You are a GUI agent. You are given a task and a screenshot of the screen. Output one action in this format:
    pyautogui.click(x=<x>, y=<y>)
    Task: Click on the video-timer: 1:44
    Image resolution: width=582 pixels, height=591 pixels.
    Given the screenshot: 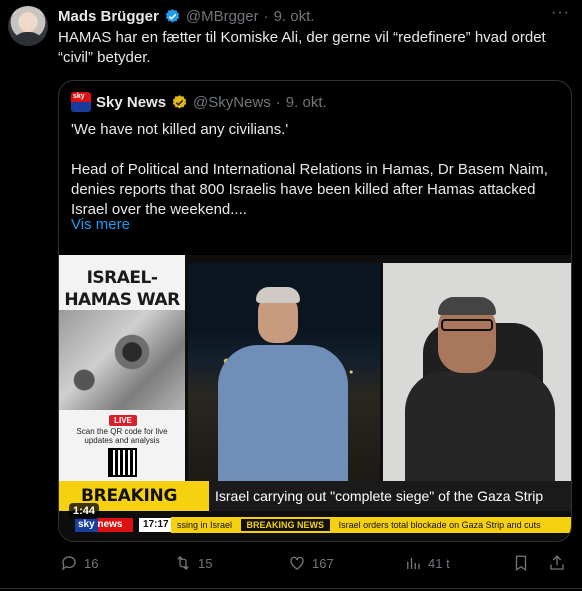 What is the action you would take?
    pyautogui.click(x=84, y=511)
    